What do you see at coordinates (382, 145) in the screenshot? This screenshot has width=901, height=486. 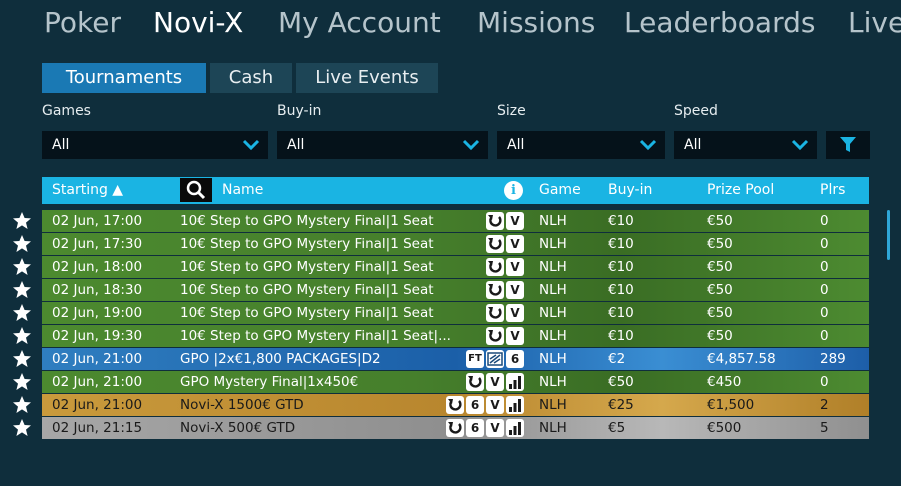 I see `buyin-select: All` at bounding box center [382, 145].